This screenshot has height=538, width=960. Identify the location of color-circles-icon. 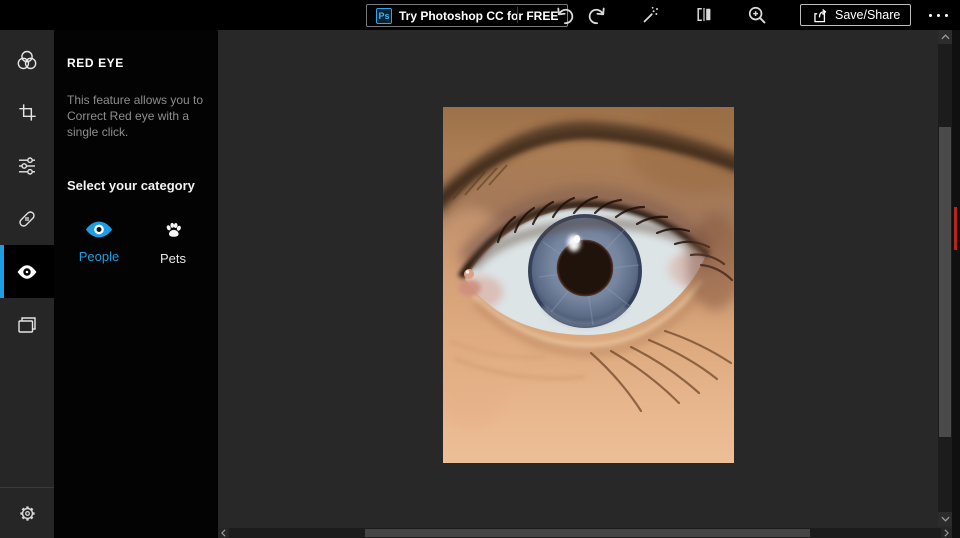
(27, 59).